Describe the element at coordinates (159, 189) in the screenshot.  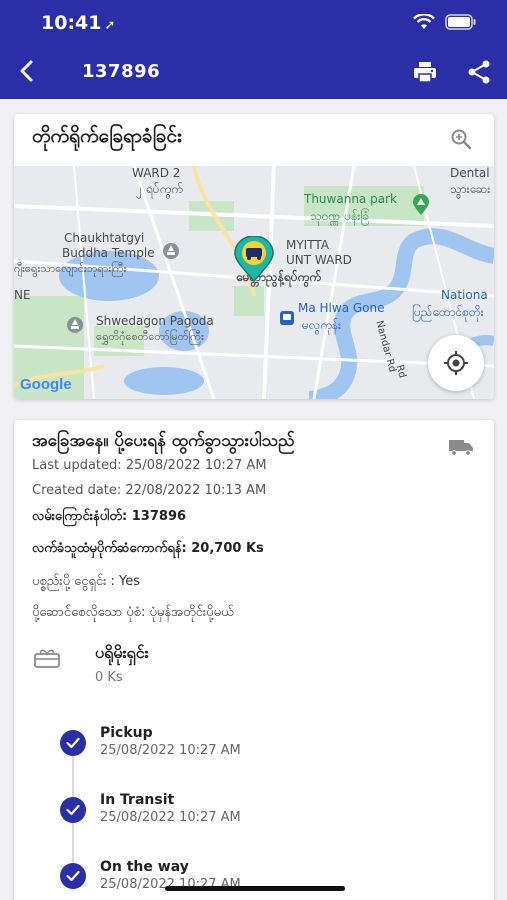
I see `map-label-ward2-my: ၂ ရပ်ကွက်` at that location.